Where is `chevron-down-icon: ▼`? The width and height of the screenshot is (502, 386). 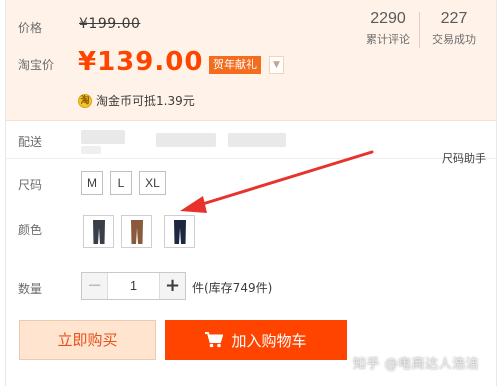
chevron-down-icon: ▼ is located at coordinates (276, 65).